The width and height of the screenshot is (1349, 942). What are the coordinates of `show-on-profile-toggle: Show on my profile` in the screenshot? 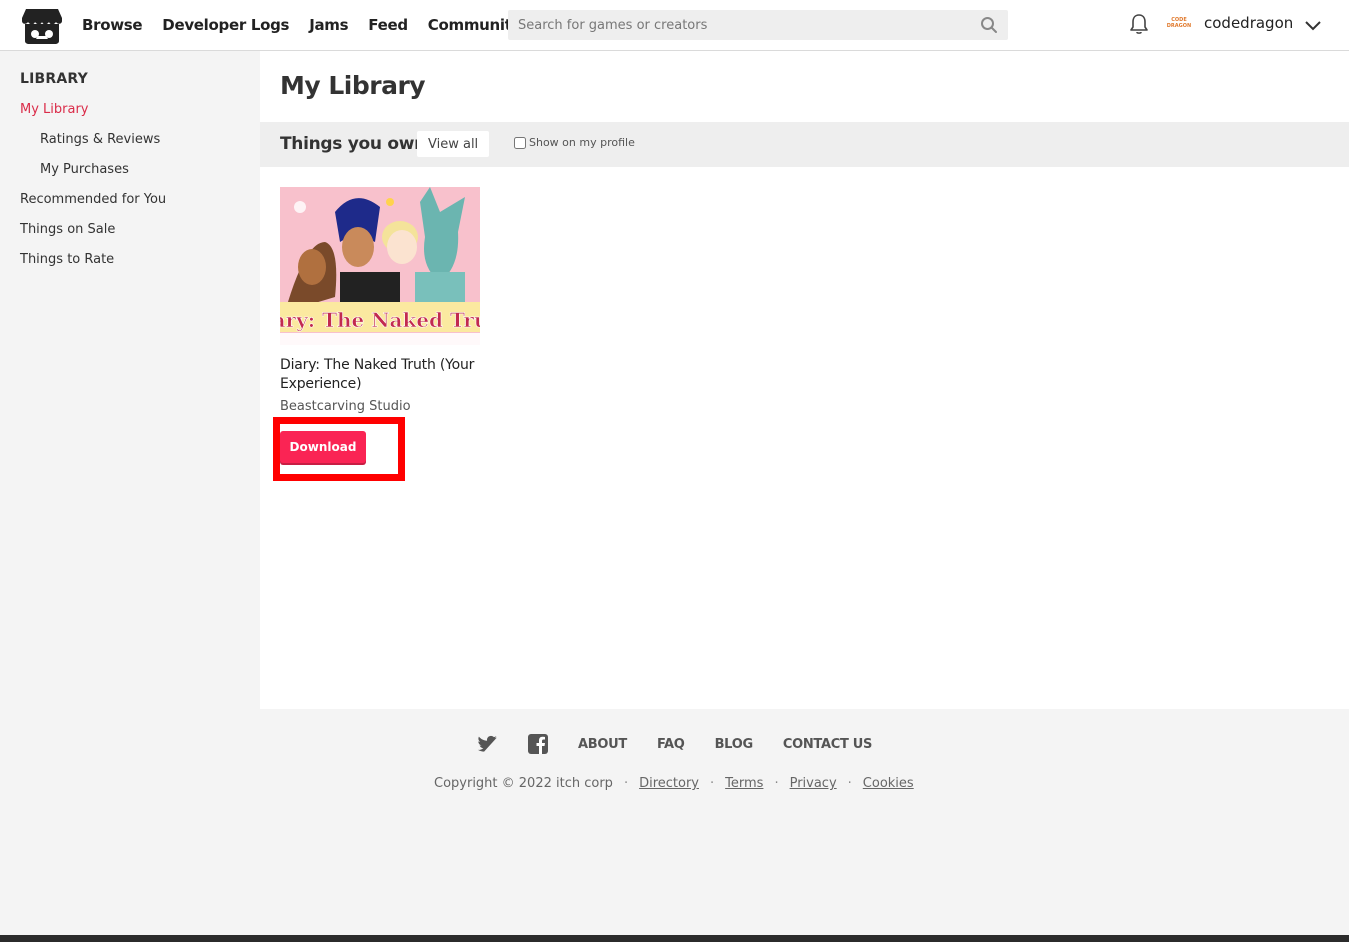 It's located at (574, 142).